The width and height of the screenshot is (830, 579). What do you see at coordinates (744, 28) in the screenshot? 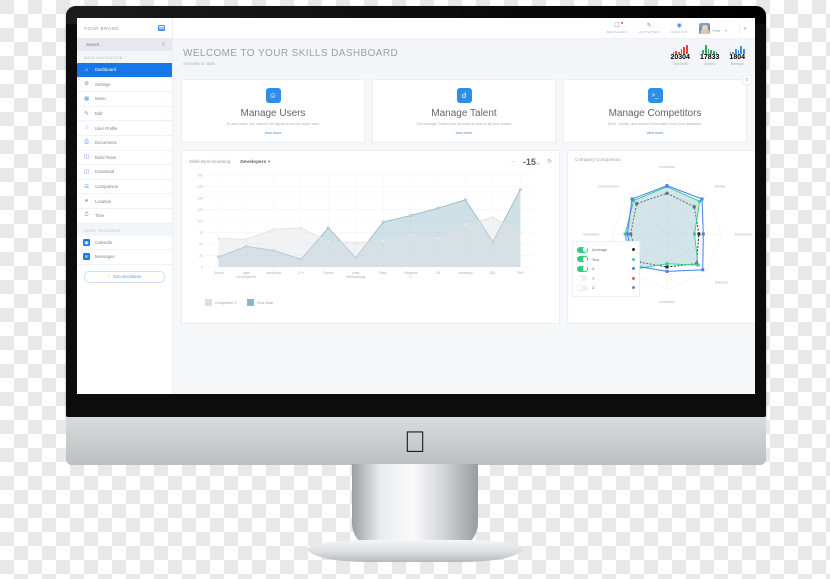
I see `right-panel-toggle: ◂` at bounding box center [744, 28].